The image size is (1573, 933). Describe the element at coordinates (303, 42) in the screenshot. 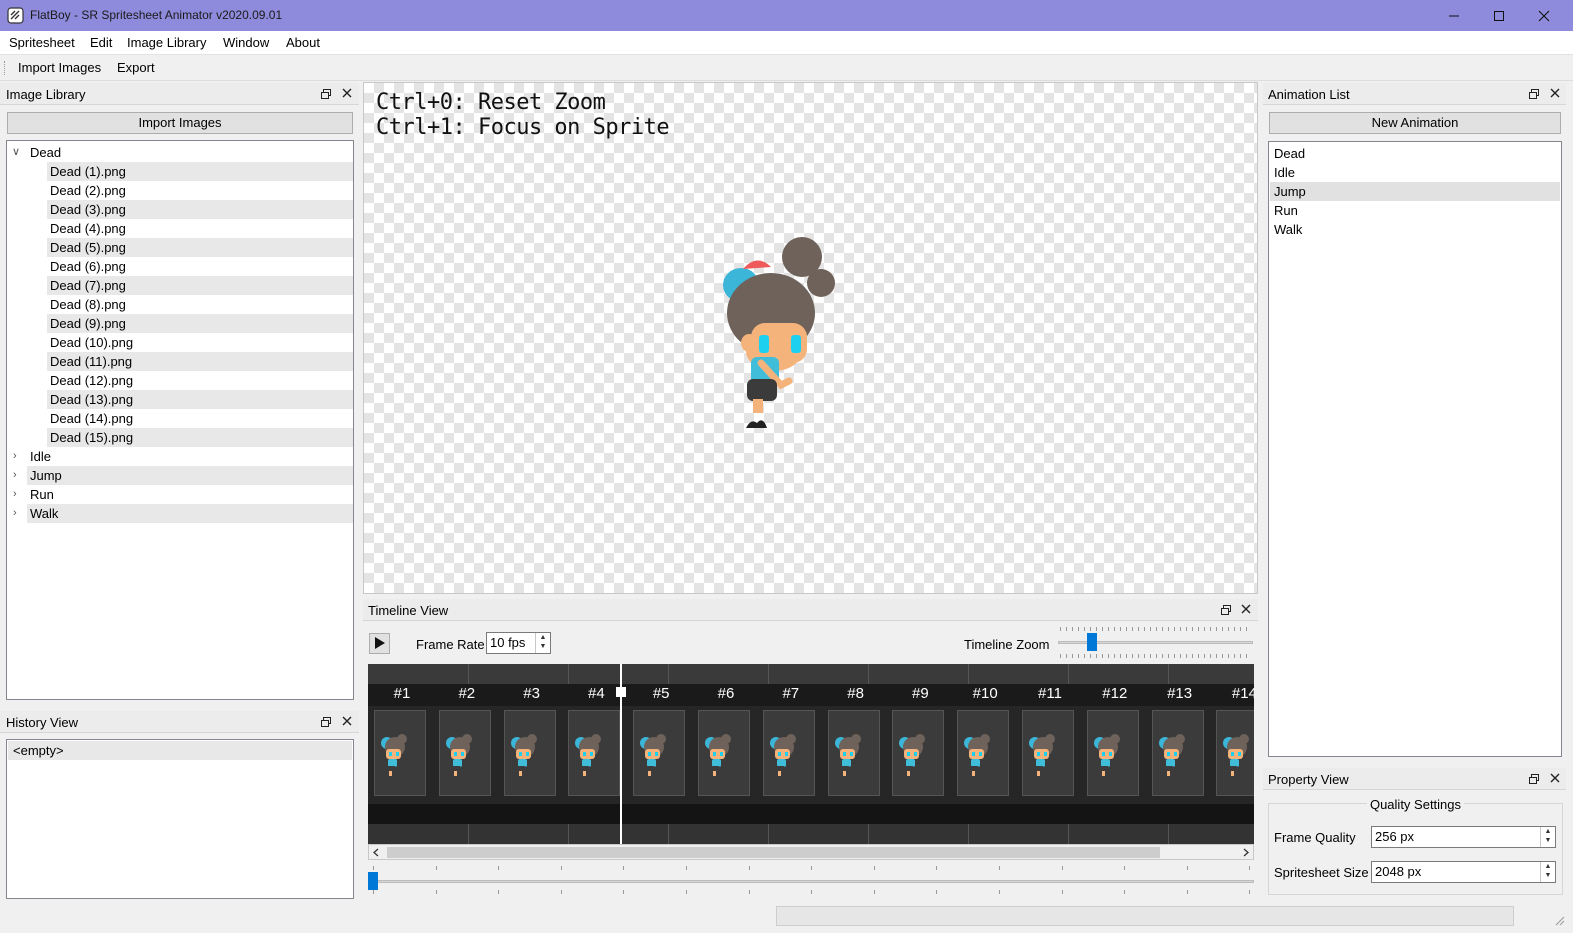

I see `menu-about: About` at that location.